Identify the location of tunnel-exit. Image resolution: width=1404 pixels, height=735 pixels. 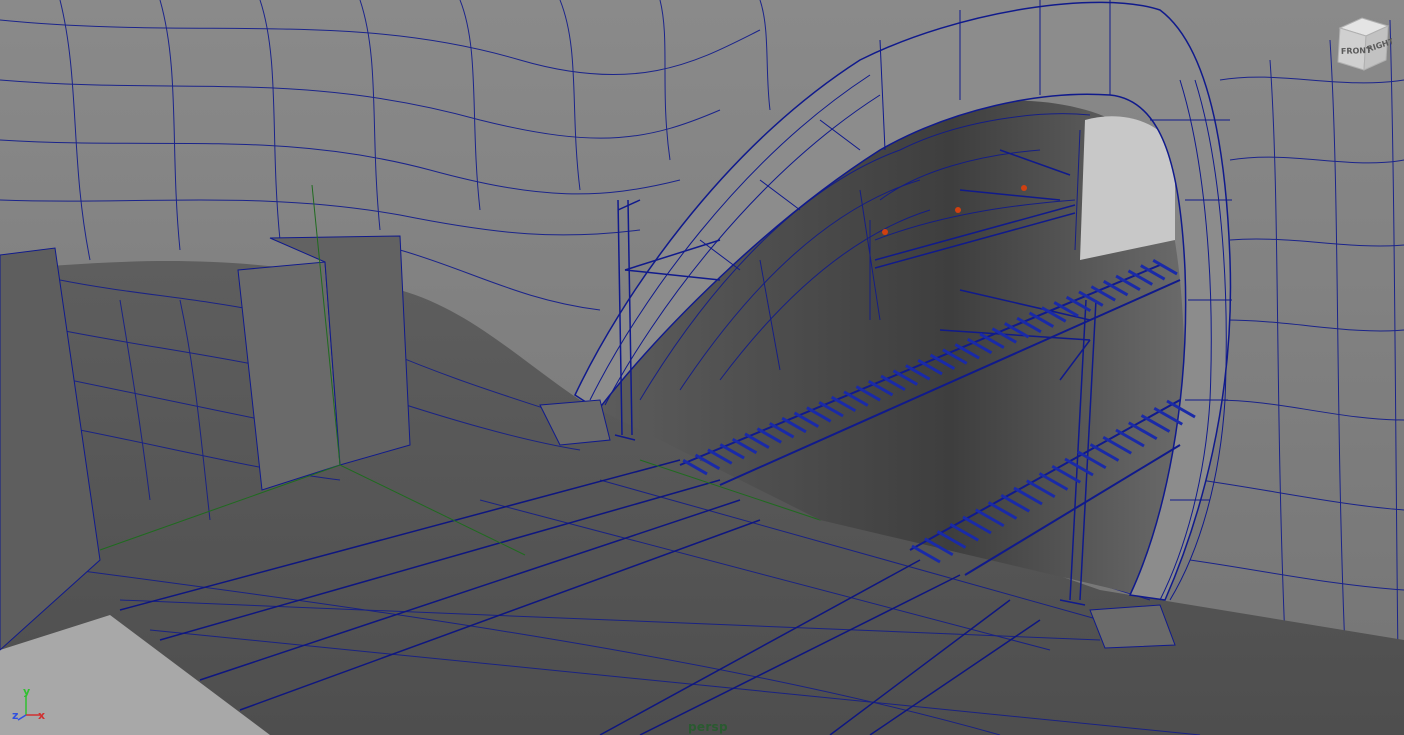
(1127, 188).